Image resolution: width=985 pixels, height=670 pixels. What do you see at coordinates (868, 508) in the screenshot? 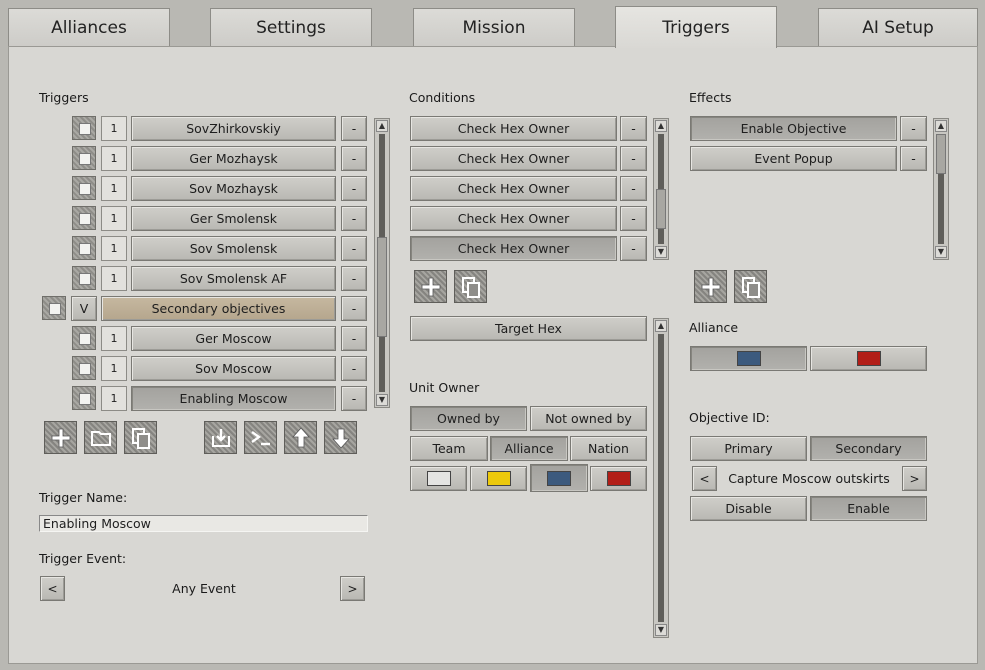
I see `enable-button: Enable` at bounding box center [868, 508].